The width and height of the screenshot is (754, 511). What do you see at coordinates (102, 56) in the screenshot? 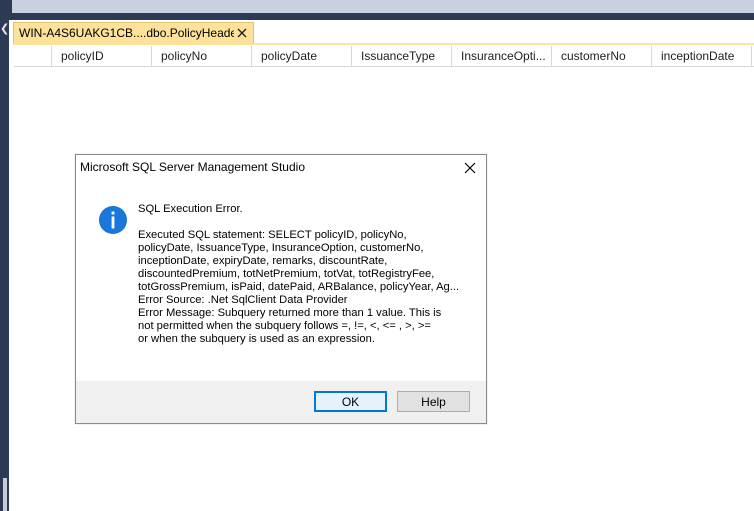
I see `column-header: policyID` at bounding box center [102, 56].